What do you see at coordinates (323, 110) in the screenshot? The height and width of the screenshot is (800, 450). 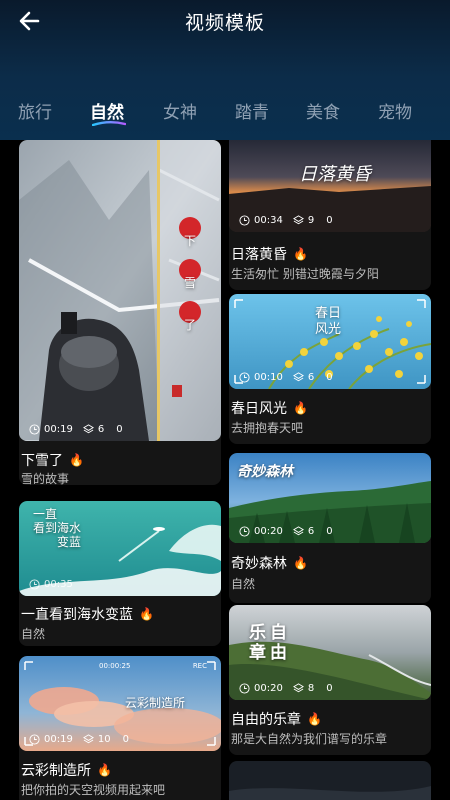 I see `tab-food: 美食` at bounding box center [323, 110].